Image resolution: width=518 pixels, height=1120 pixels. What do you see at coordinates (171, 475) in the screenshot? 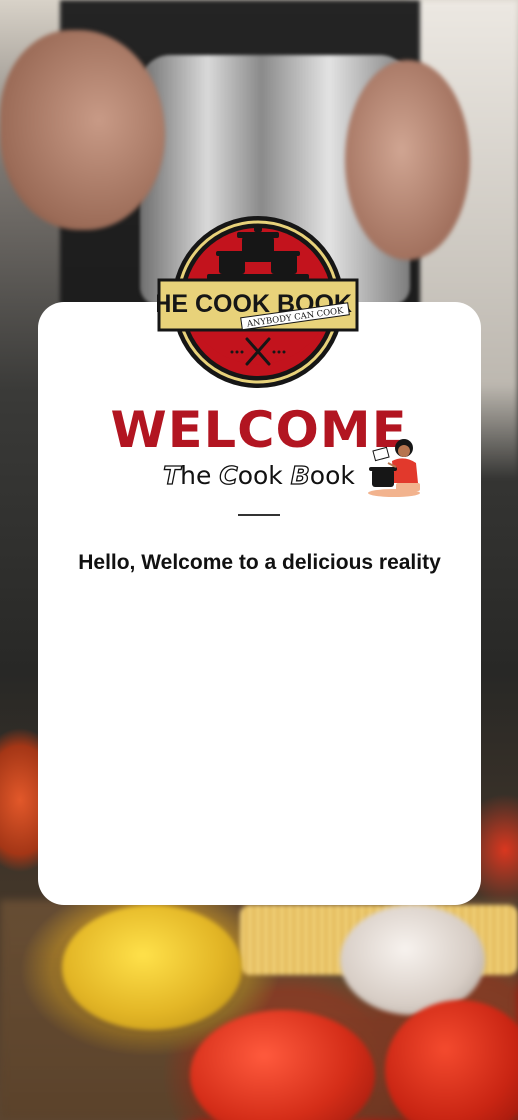
I see `subtitle-initial: T` at bounding box center [171, 475].